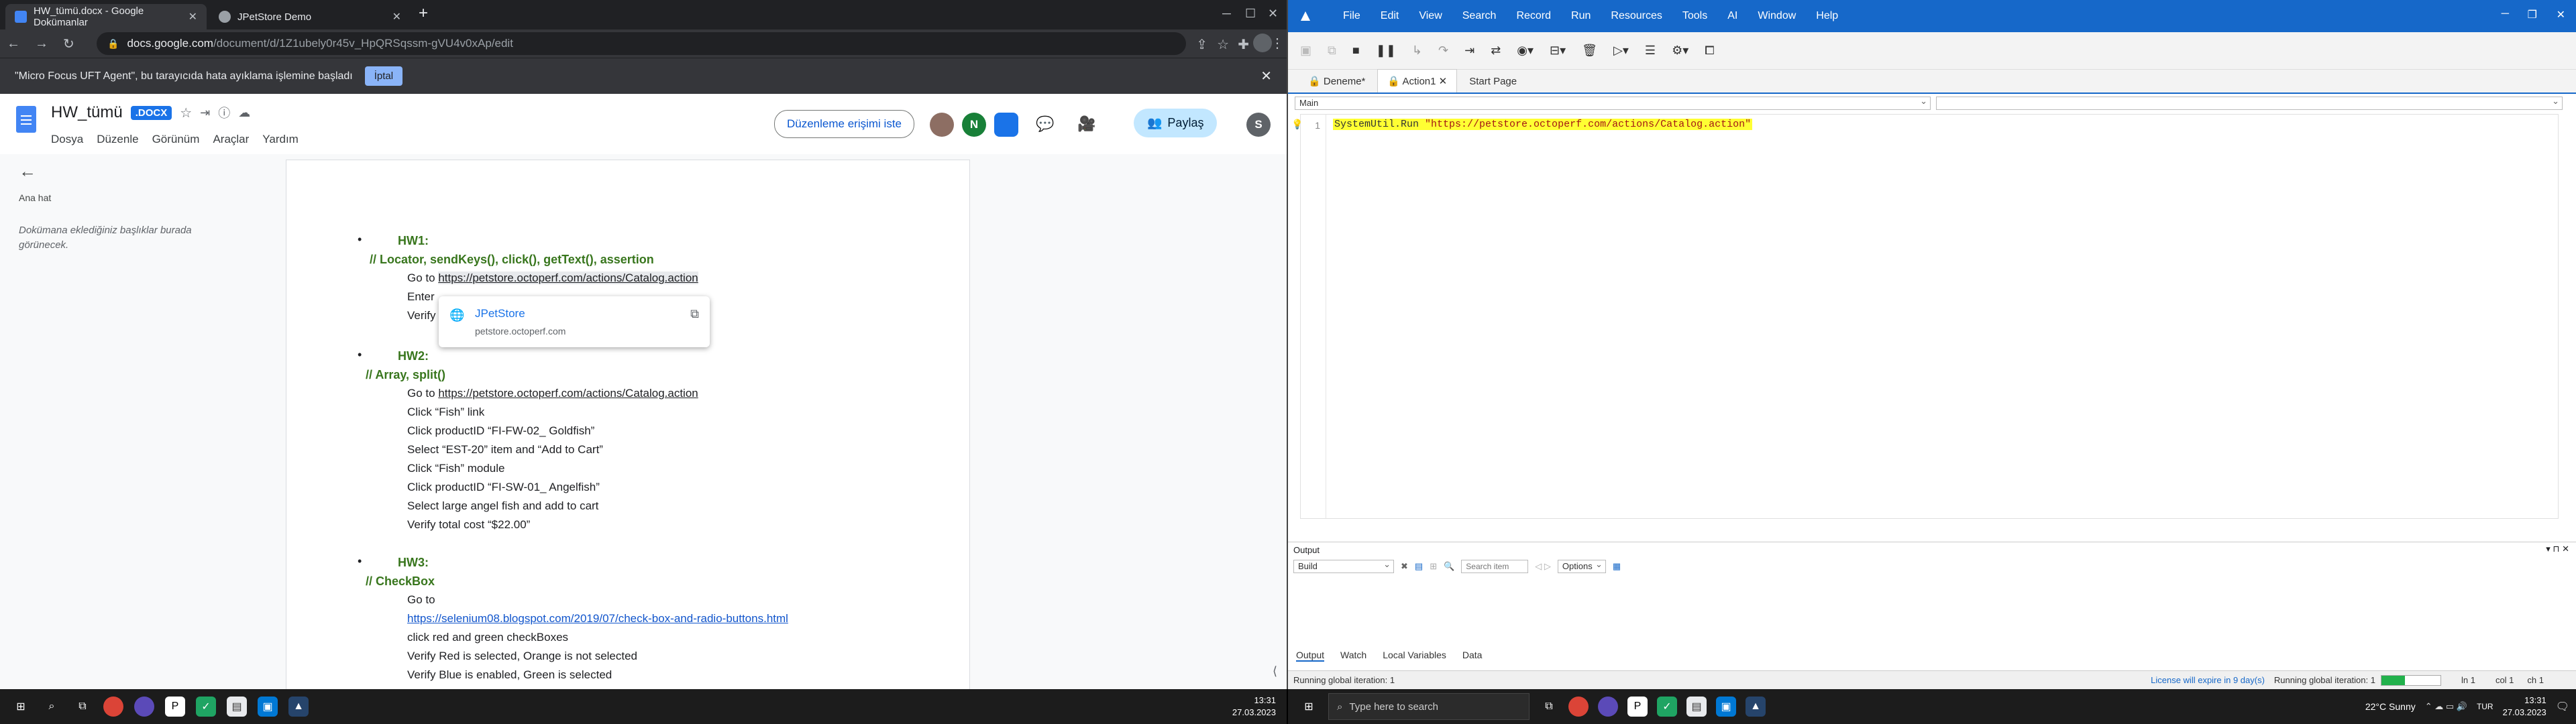 This screenshot has height=724, width=2576. Describe the element at coordinates (1006, 125) in the screenshot. I see `meet-presence-icon` at that location.